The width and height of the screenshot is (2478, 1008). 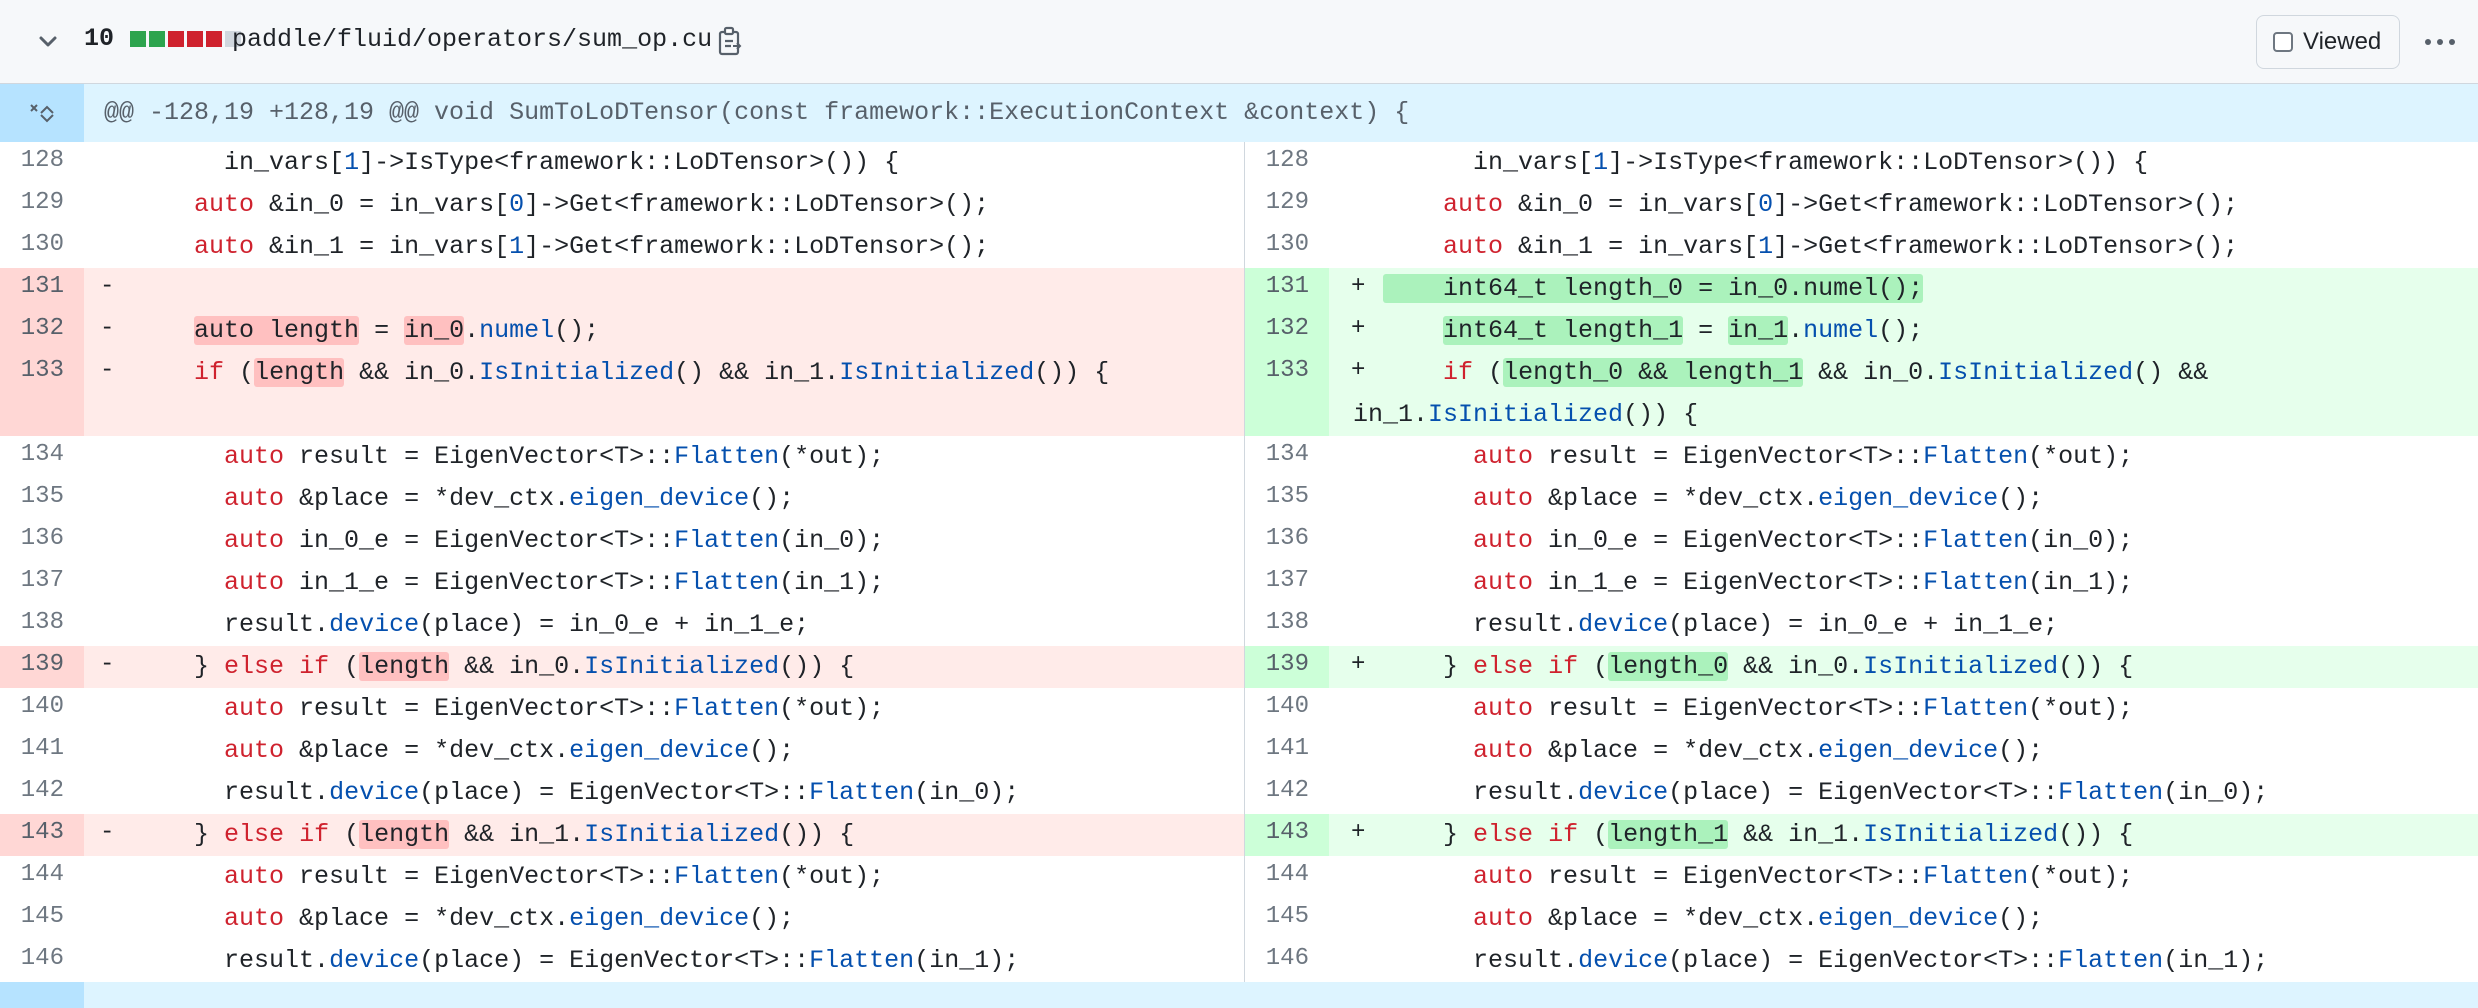 What do you see at coordinates (42, 995) in the screenshot?
I see `expand-down-icon` at bounding box center [42, 995].